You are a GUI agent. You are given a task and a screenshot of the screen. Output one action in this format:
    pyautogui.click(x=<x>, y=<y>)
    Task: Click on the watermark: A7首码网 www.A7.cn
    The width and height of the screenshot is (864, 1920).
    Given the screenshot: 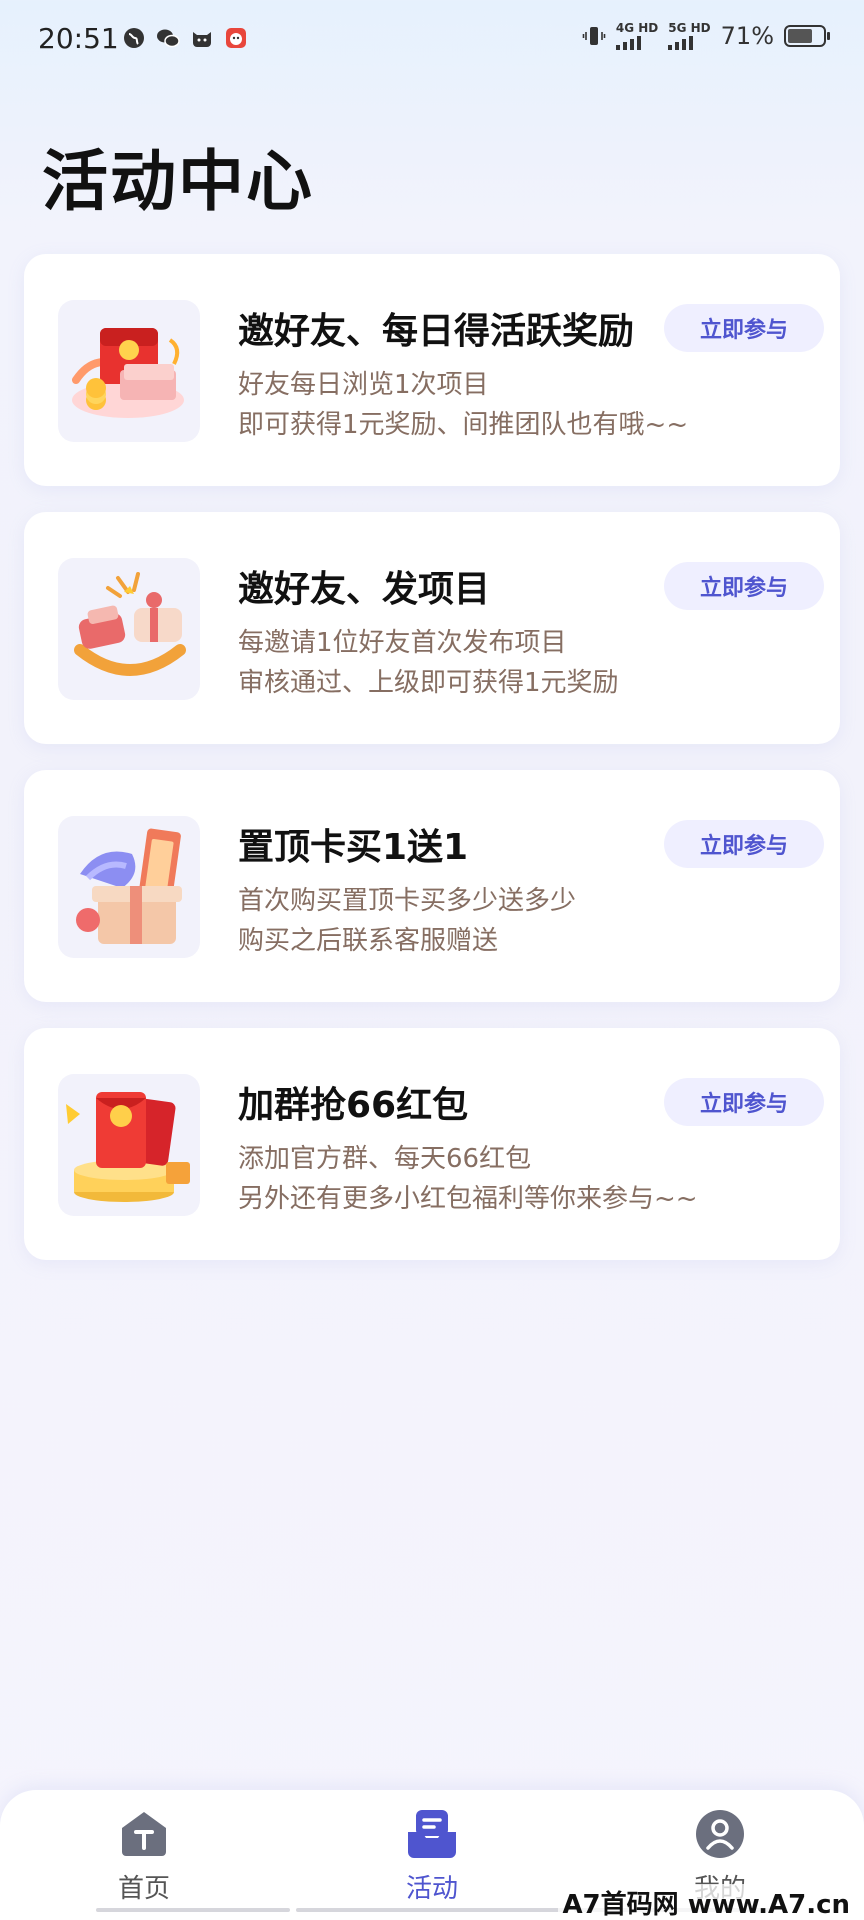 What is the action you would take?
    pyautogui.click(x=706, y=1902)
    